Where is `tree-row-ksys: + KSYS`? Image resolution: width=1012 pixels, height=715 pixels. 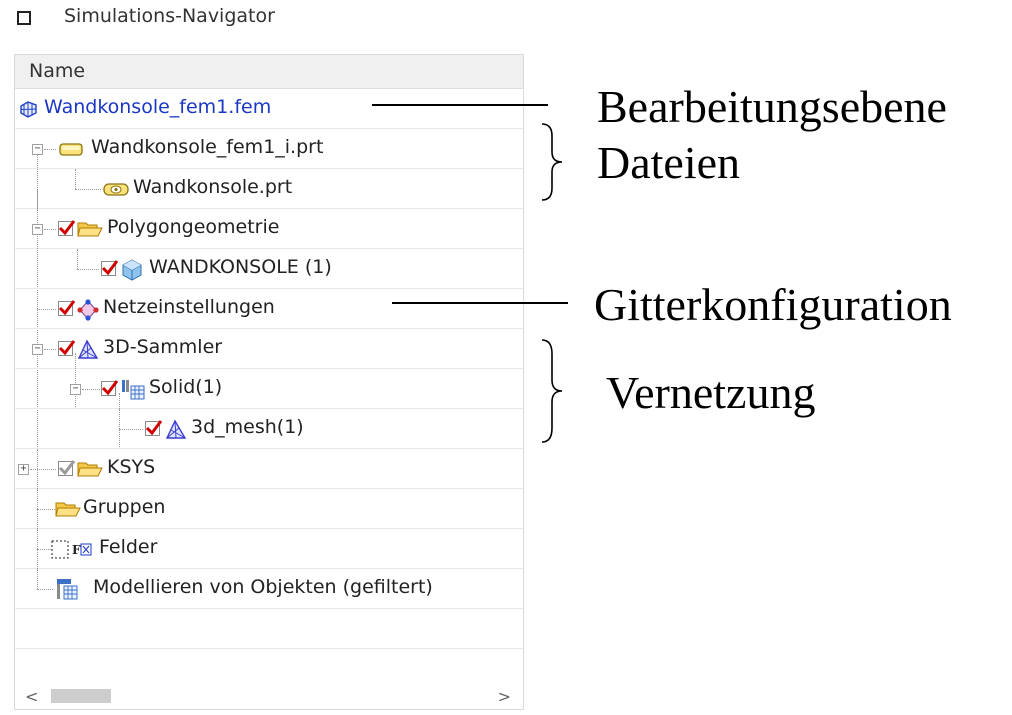 tree-row-ksys: + KSYS is located at coordinates (269, 469).